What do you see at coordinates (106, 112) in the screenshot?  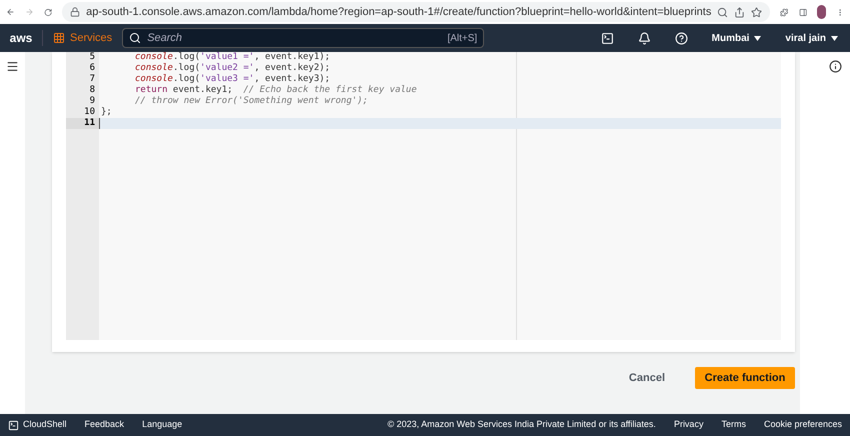 I see `code-line: };` at bounding box center [106, 112].